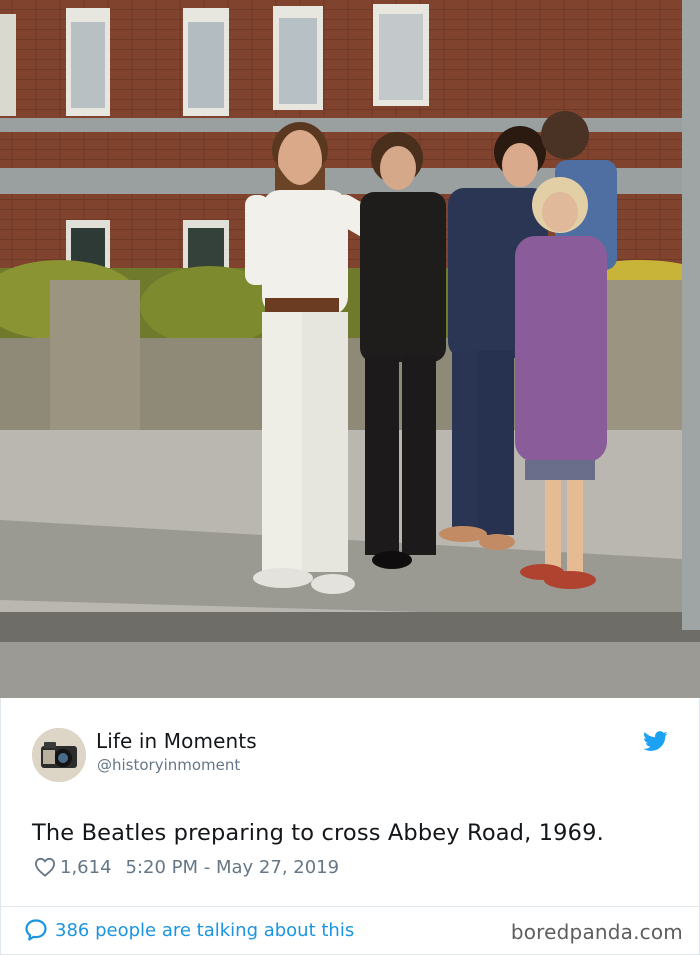 This screenshot has height=956, width=700. What do you see at coordinates (168, 765) in the screenshot?
I see `author-handle: @historyinmoment` at bounding box center [168, 765].